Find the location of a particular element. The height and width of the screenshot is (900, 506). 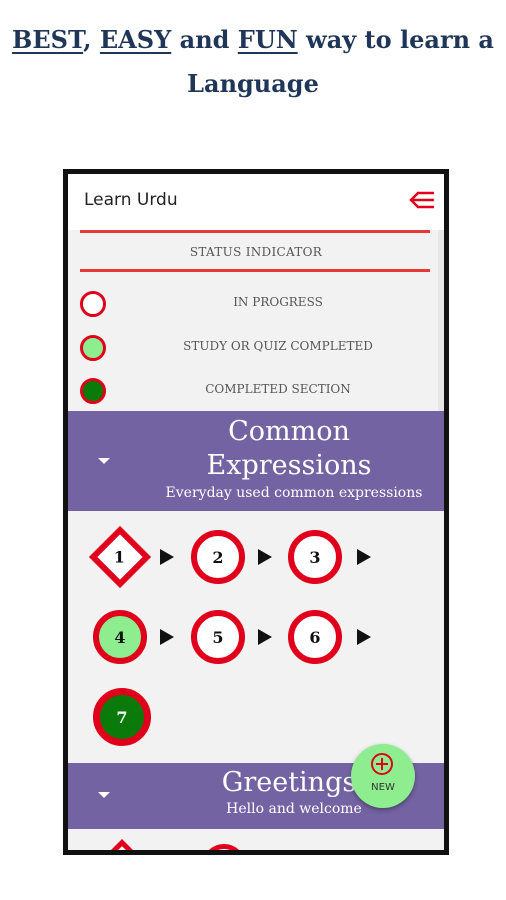

lesson-node-number: 6 is located at coordinates (315, 637).